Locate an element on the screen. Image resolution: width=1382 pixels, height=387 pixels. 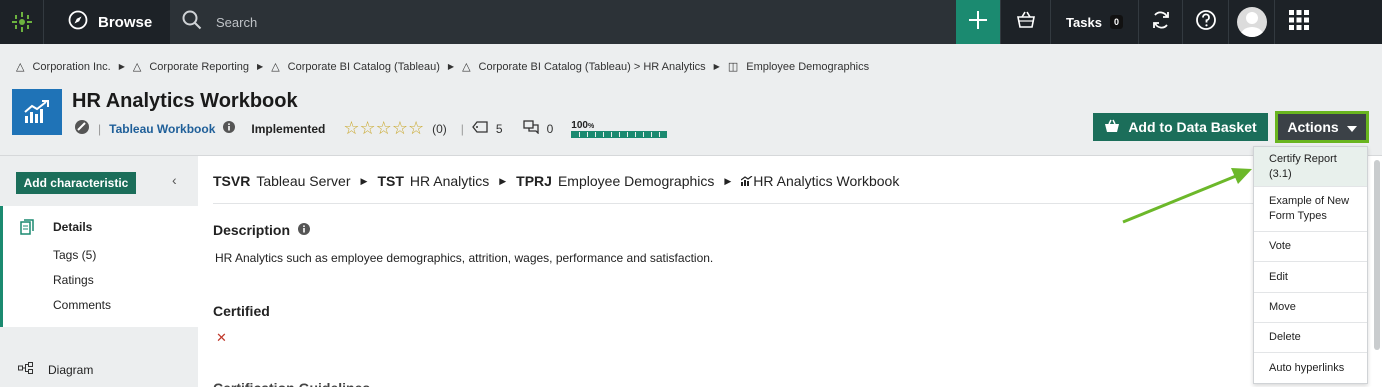
tasks-button: Tasks 0 is located at coordinates (1094, 22).